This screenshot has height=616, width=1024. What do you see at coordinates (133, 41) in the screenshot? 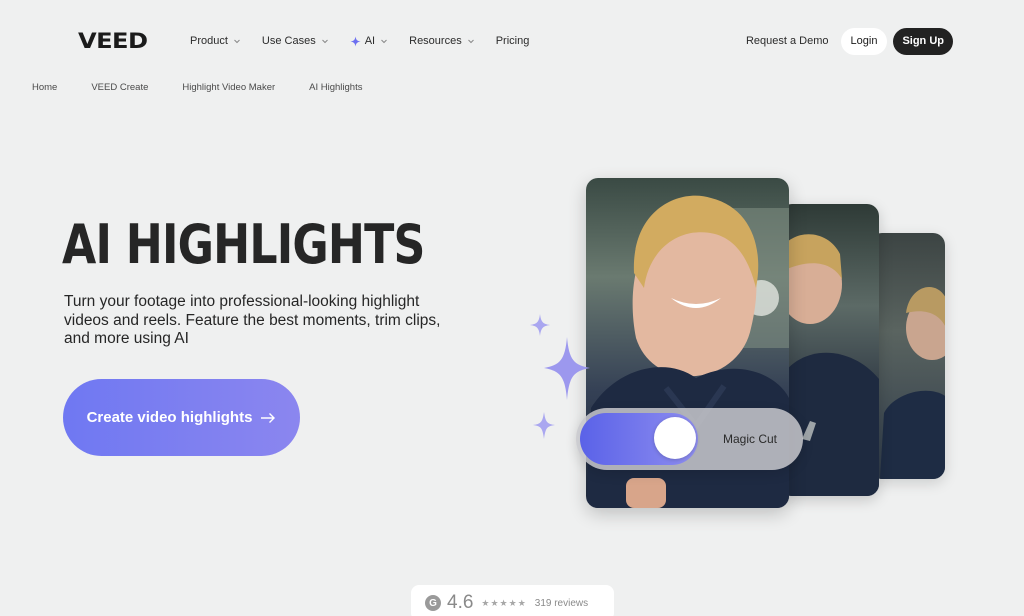
I see `veed-logo: VEED` at bounding box center [133, 41].